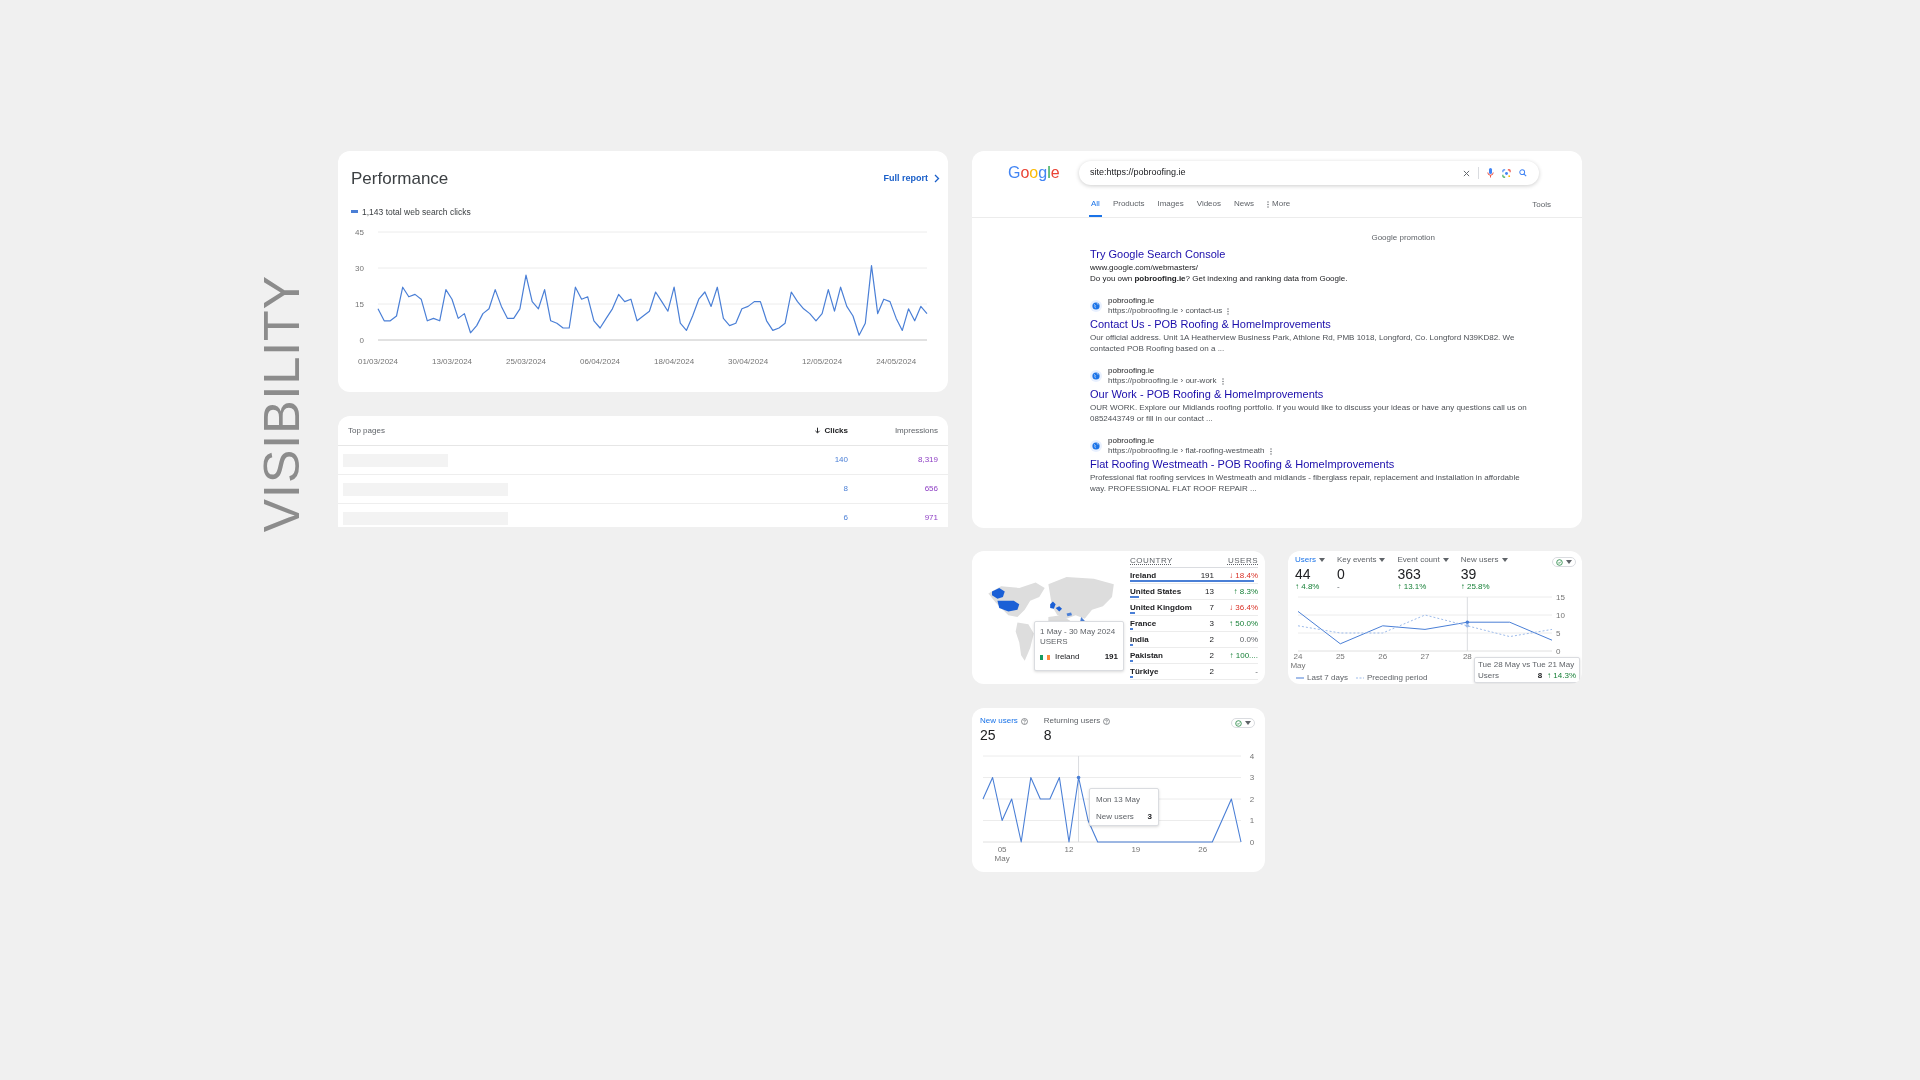  What do you see at coordinates (1423, 573) in the screenshot?
I see `metric-tab: Event count 363 ↑ 13.1%` at bounding box center [1423, 573].